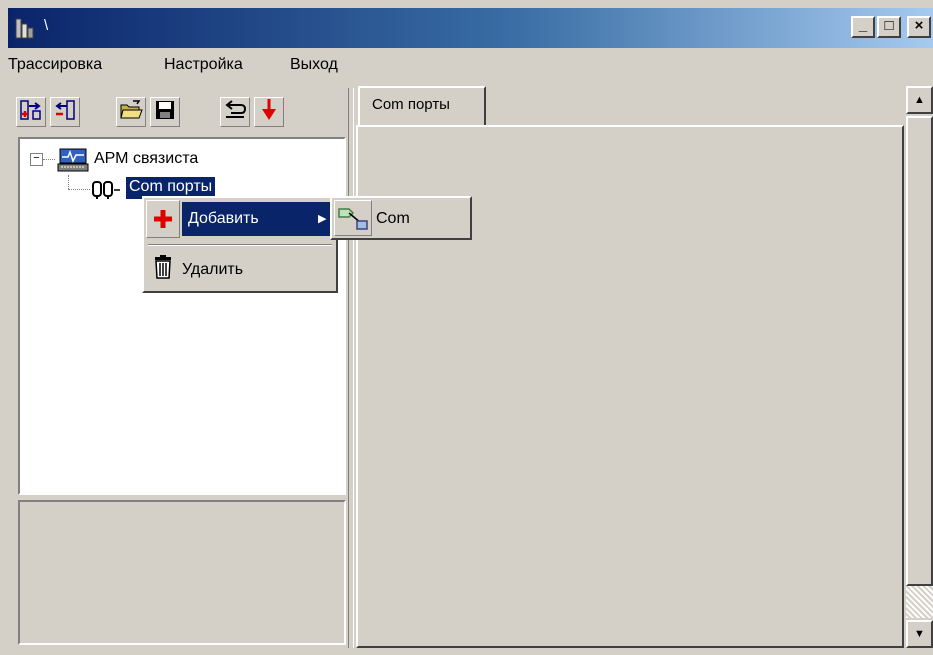 This screenshot has width=933, height=655. I want to click on undo-icon, so click(235, 112).